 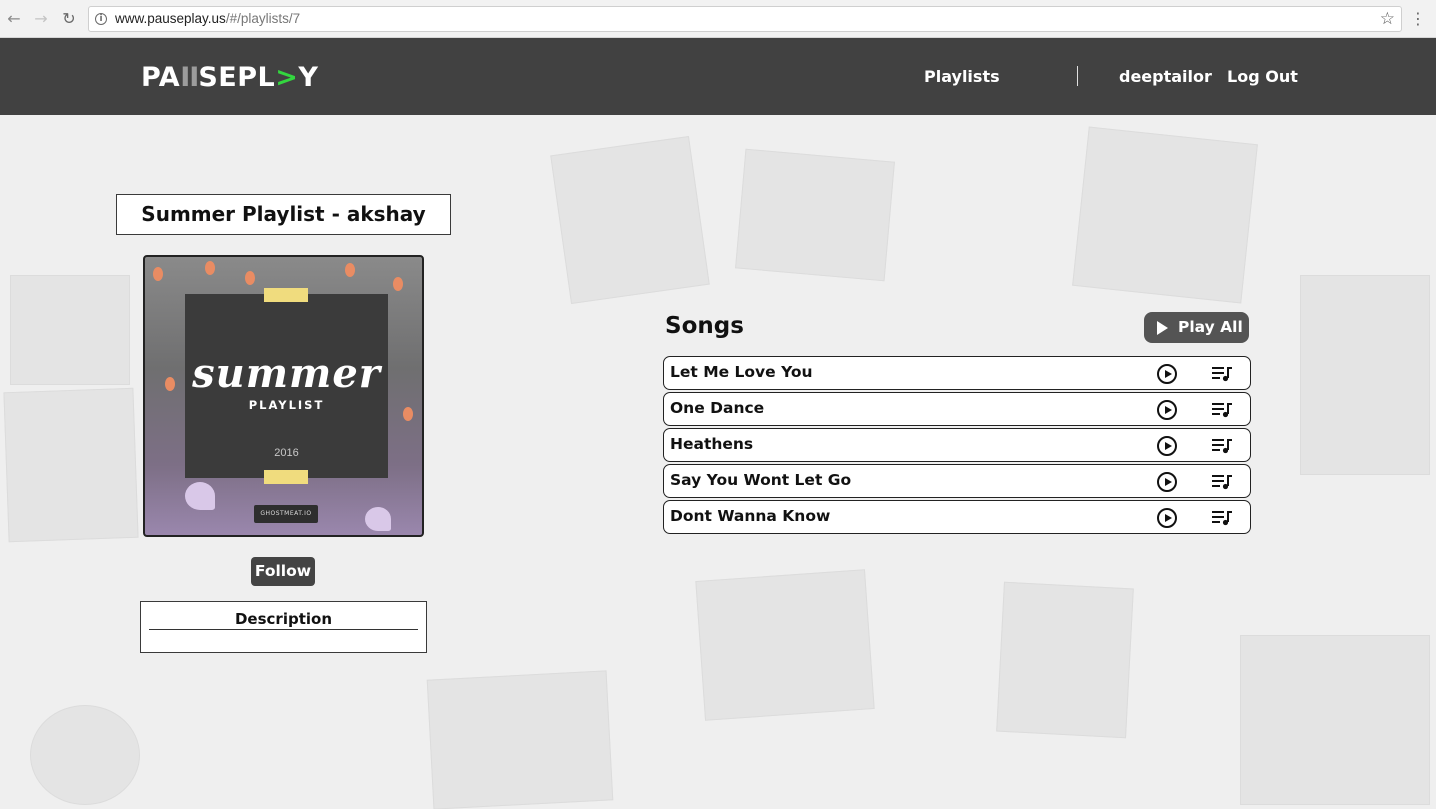 I want to click on nav-divider, so click(x=1077, y=76).